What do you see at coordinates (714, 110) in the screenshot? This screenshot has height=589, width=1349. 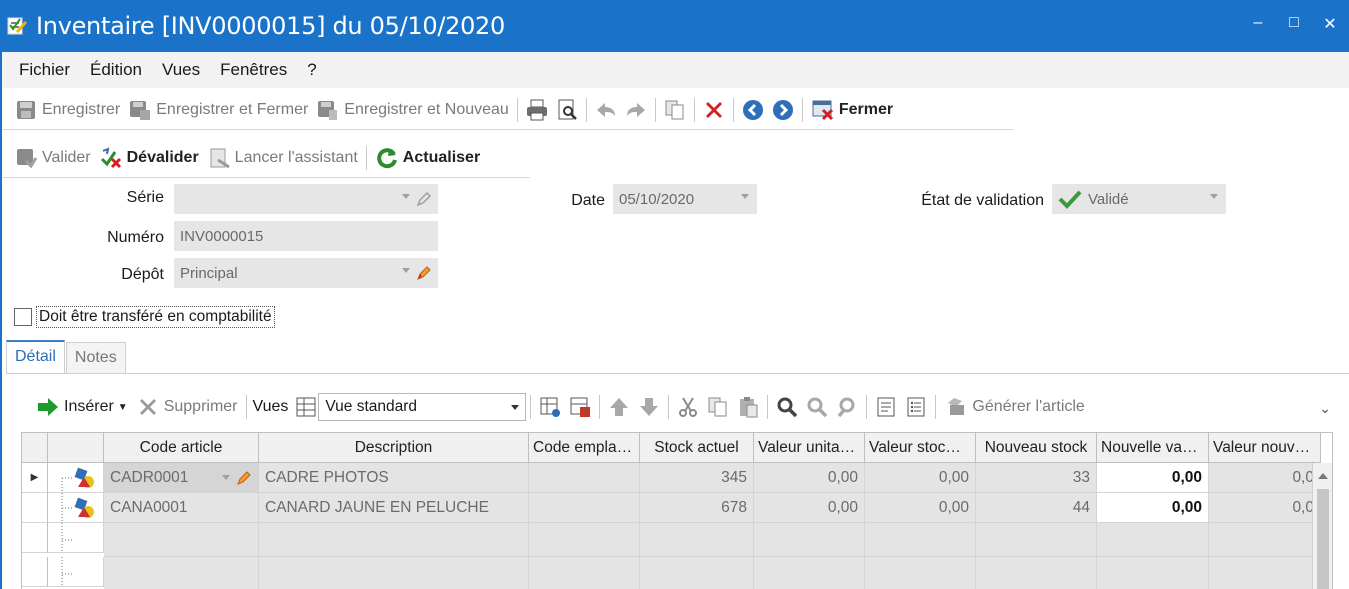 I see `delete-x-icon` at bounding box center [714, 110].